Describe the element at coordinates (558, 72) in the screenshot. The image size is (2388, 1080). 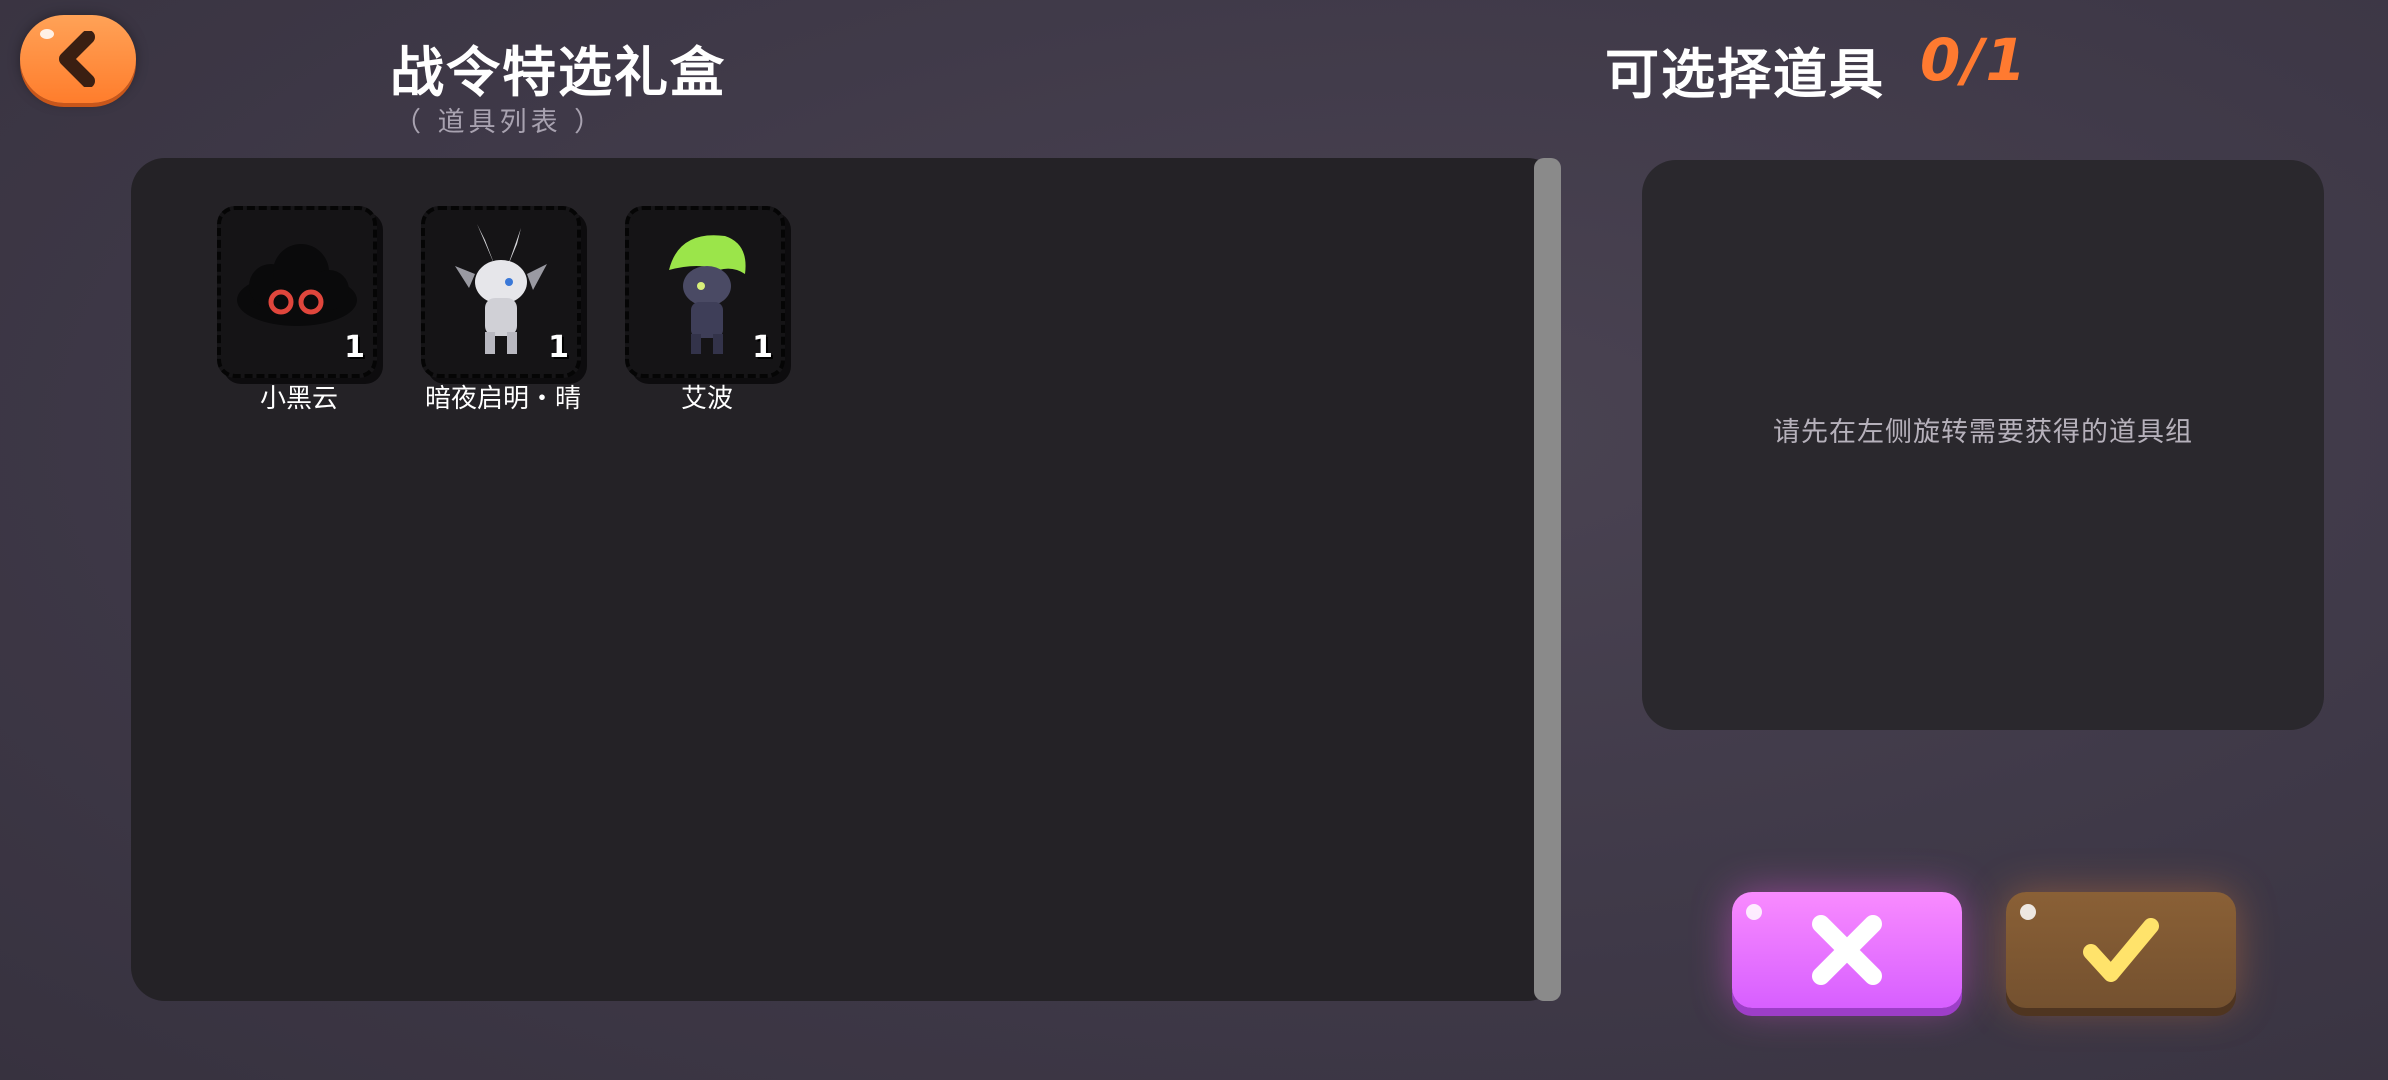
I see `page-title: 战令特选礼盒` at that location.